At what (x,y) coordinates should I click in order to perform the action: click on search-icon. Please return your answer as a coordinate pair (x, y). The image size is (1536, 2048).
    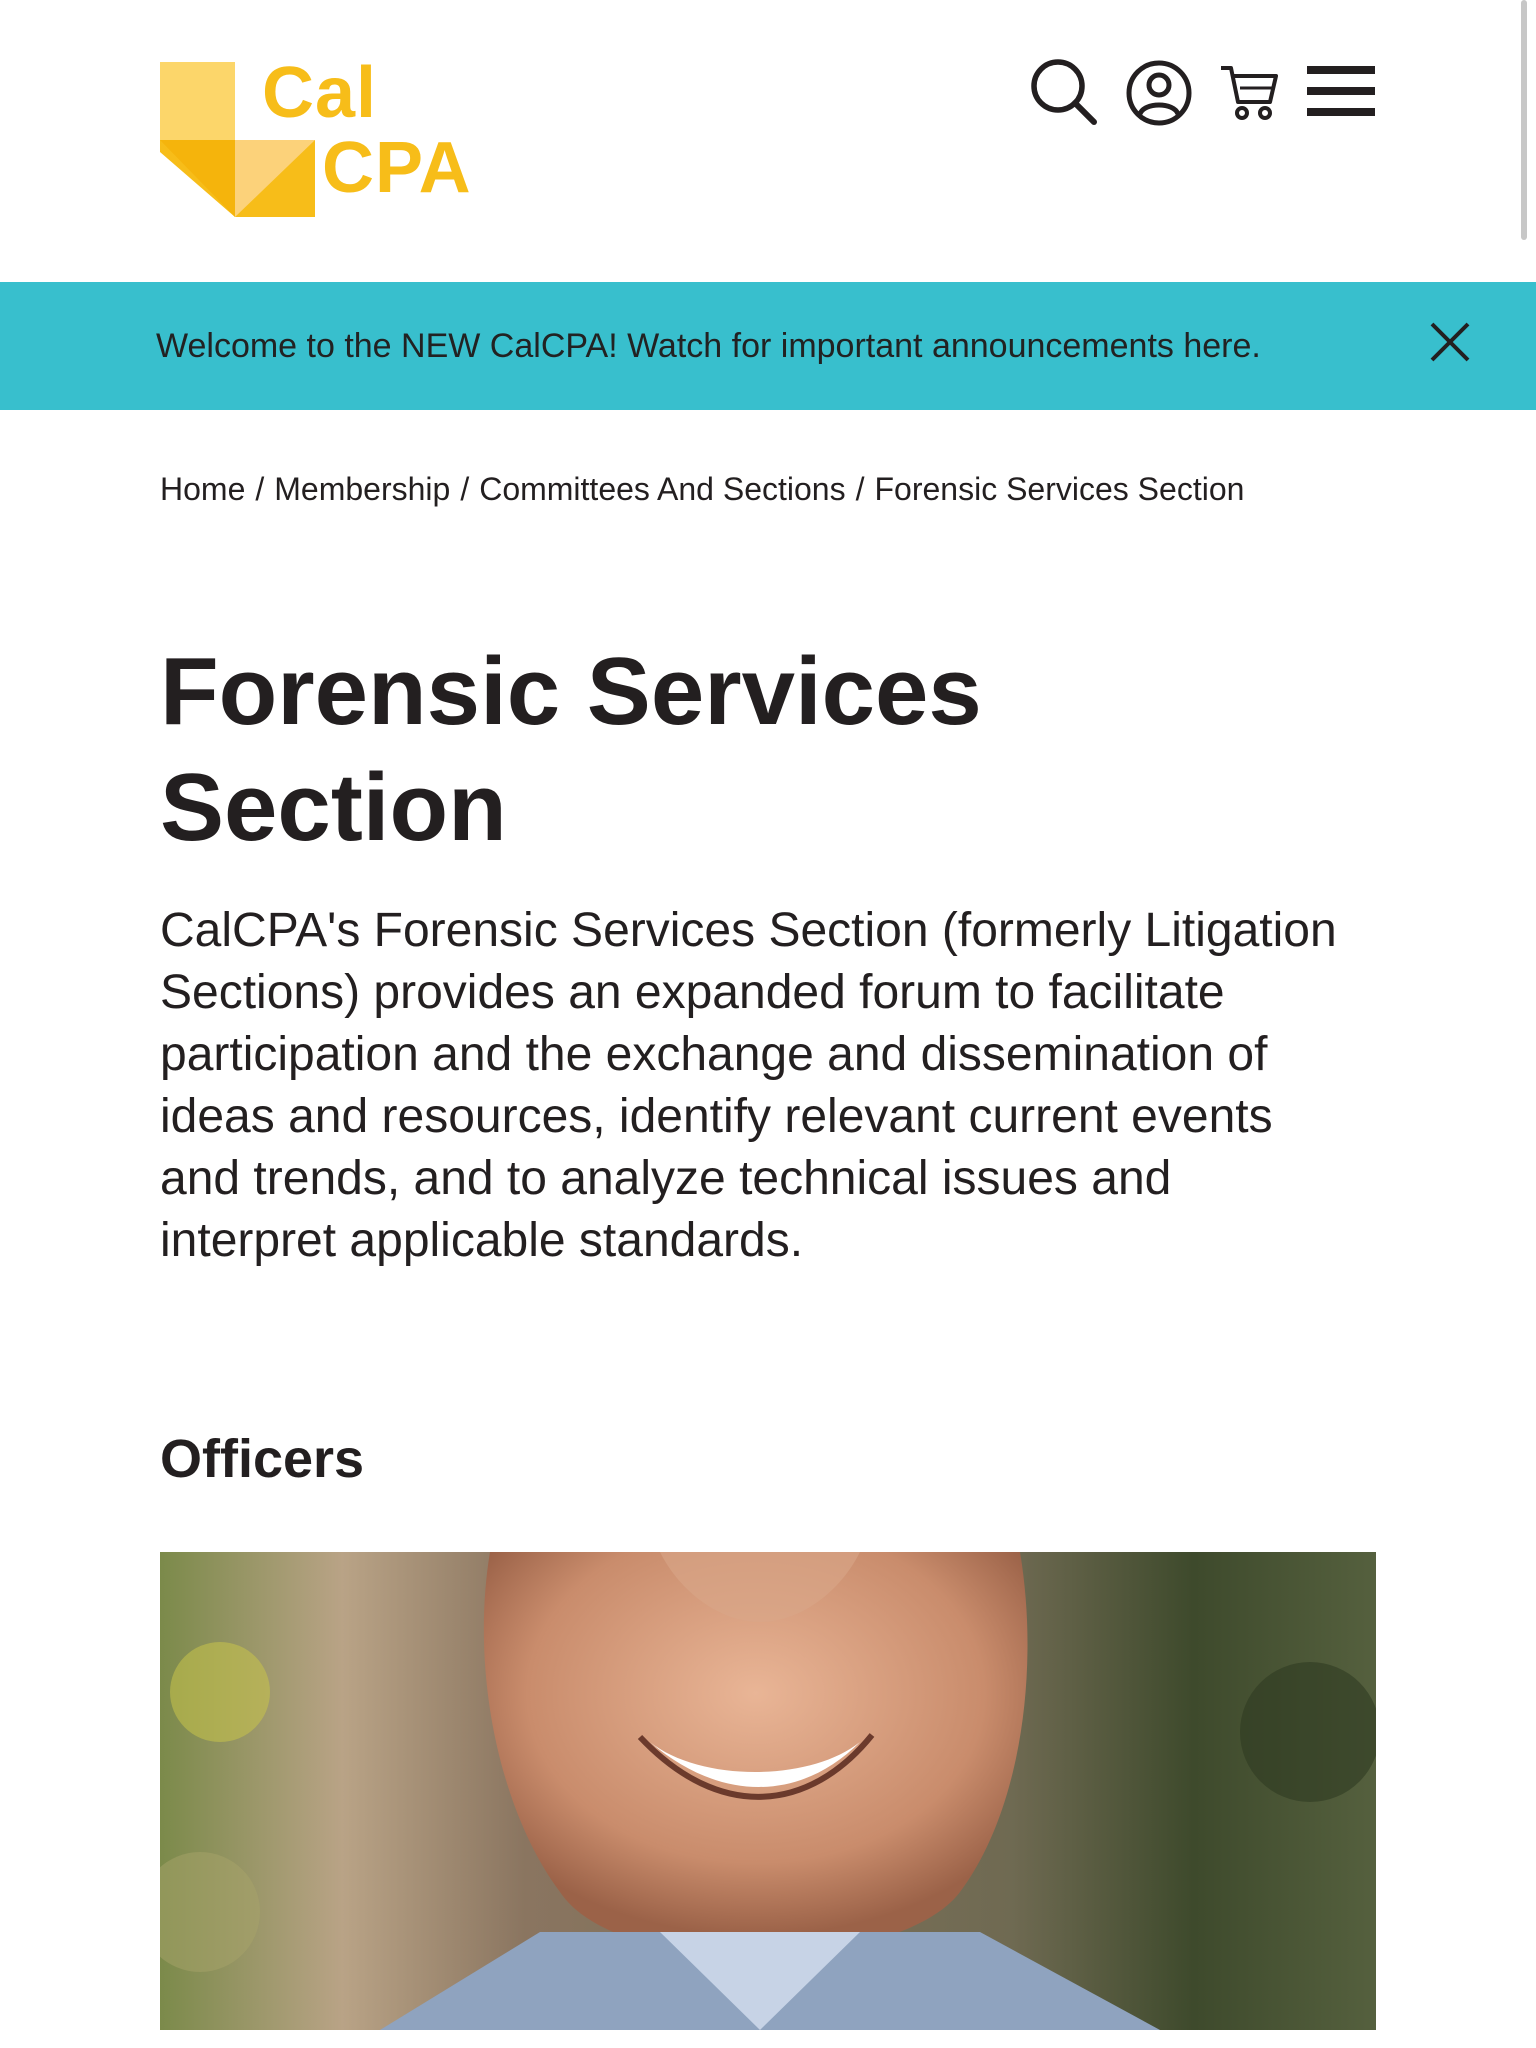
    Looking at the image, I should click on (1063, 91).